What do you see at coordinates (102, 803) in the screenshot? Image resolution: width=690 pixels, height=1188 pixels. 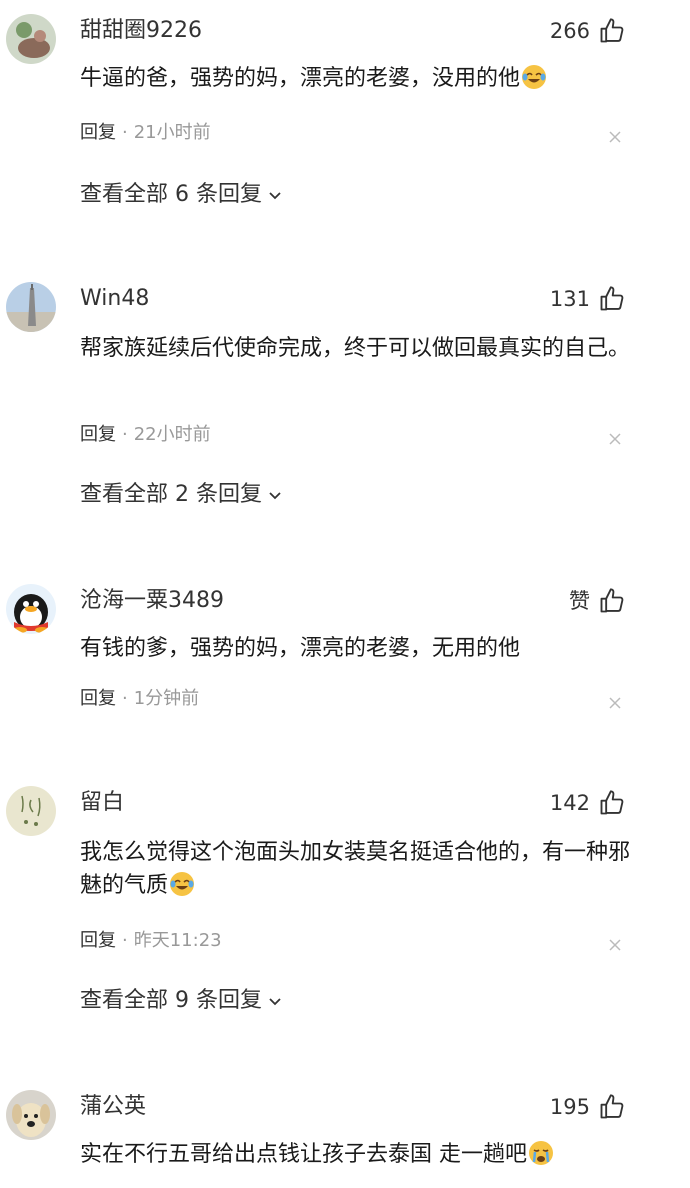 I see `username: 留白` at bounding box center [102, 803].